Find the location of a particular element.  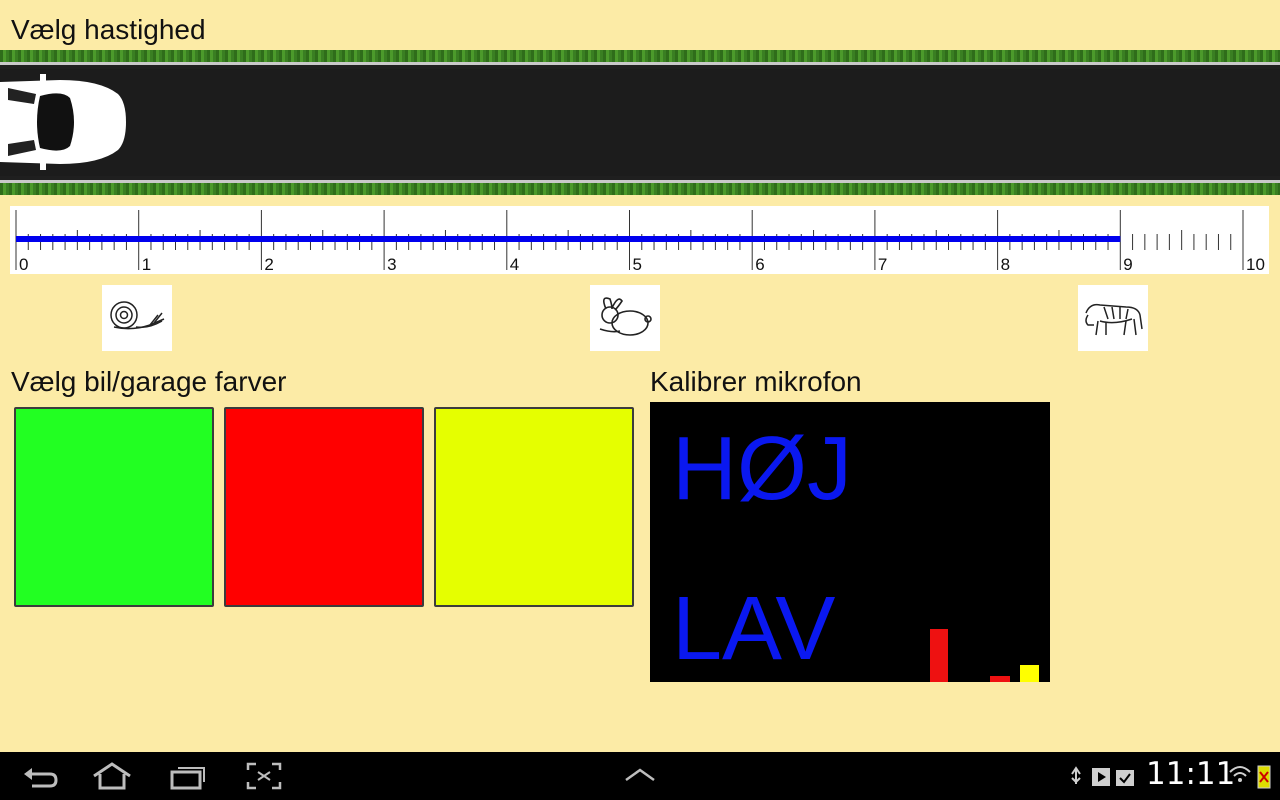

ruler-label: 0 is located at coordinates (23, 264).